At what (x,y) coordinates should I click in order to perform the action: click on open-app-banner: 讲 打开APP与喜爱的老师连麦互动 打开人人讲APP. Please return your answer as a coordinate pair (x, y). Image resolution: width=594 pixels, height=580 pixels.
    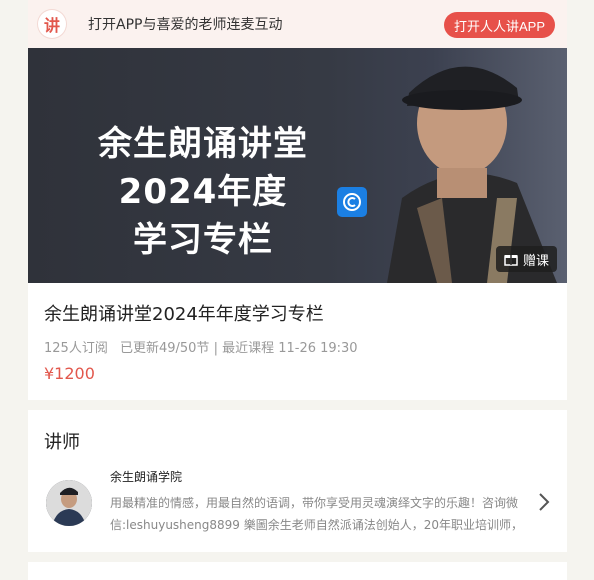
    Looking at the image, I should click on (297, 24).